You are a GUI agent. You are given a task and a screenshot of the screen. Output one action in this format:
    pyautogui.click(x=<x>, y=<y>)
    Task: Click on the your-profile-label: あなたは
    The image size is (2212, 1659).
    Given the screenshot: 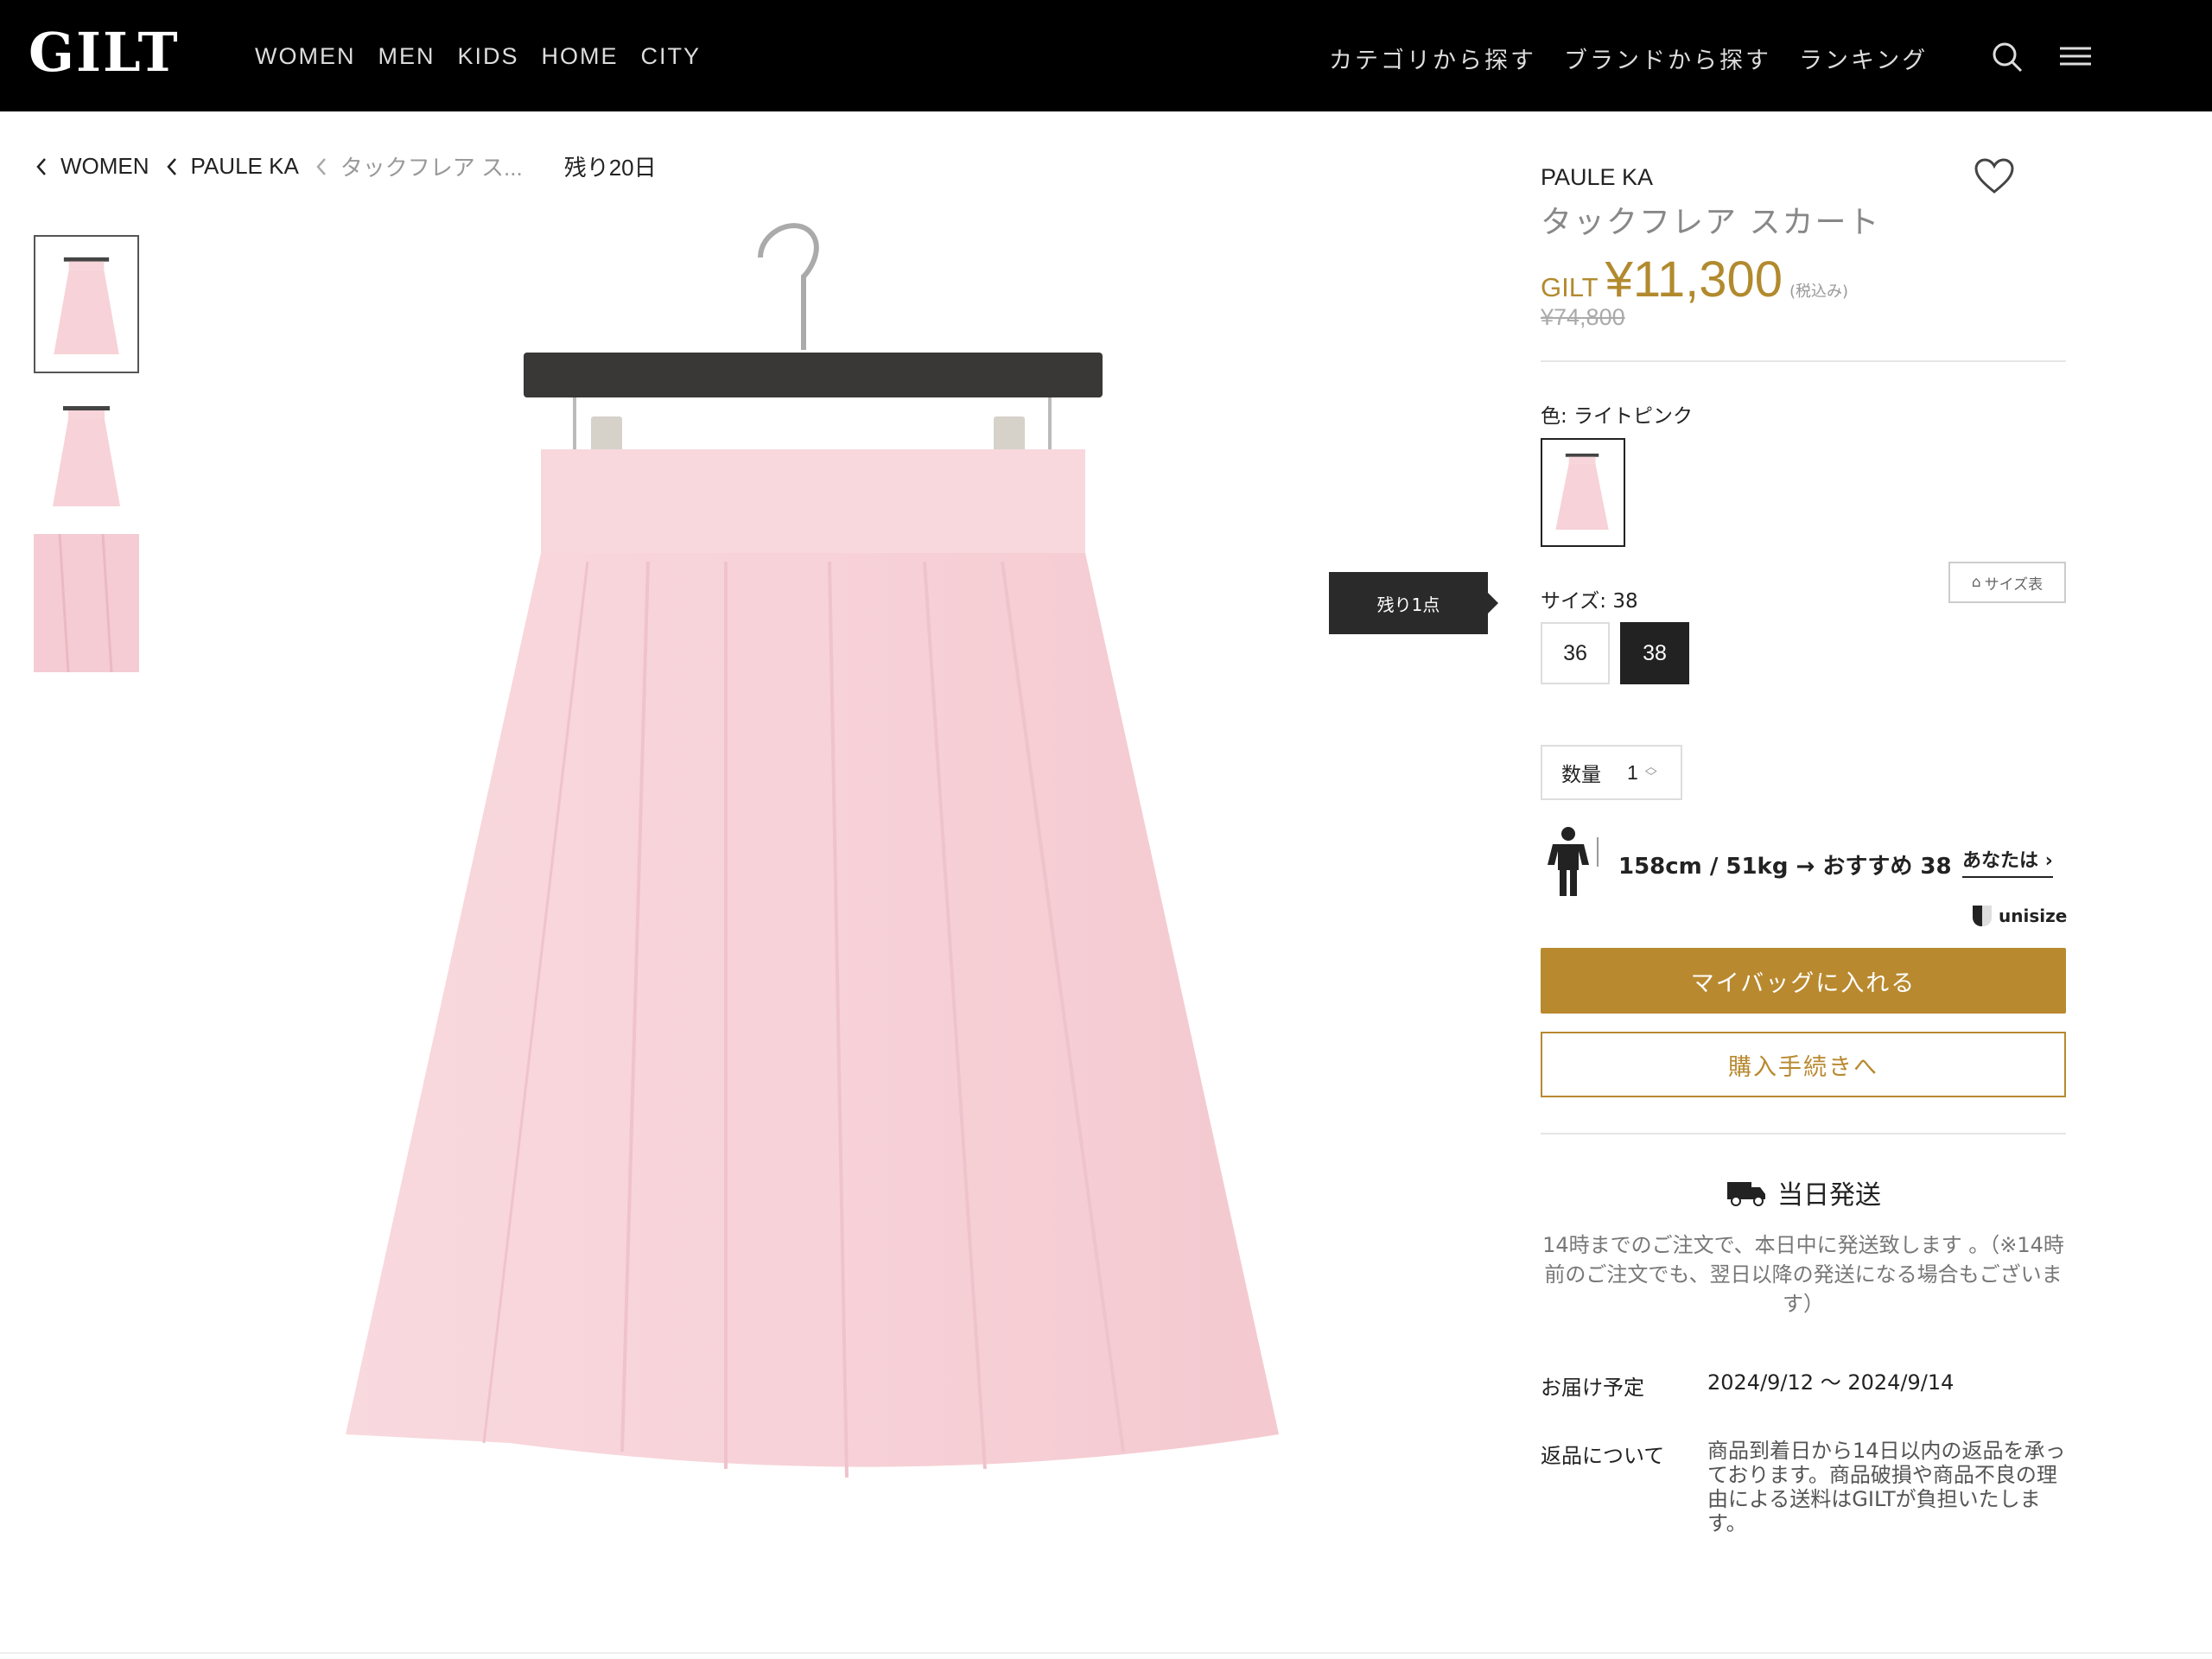 What is the action you would take?
    pyautogui.click(x=2000, y=861)
    